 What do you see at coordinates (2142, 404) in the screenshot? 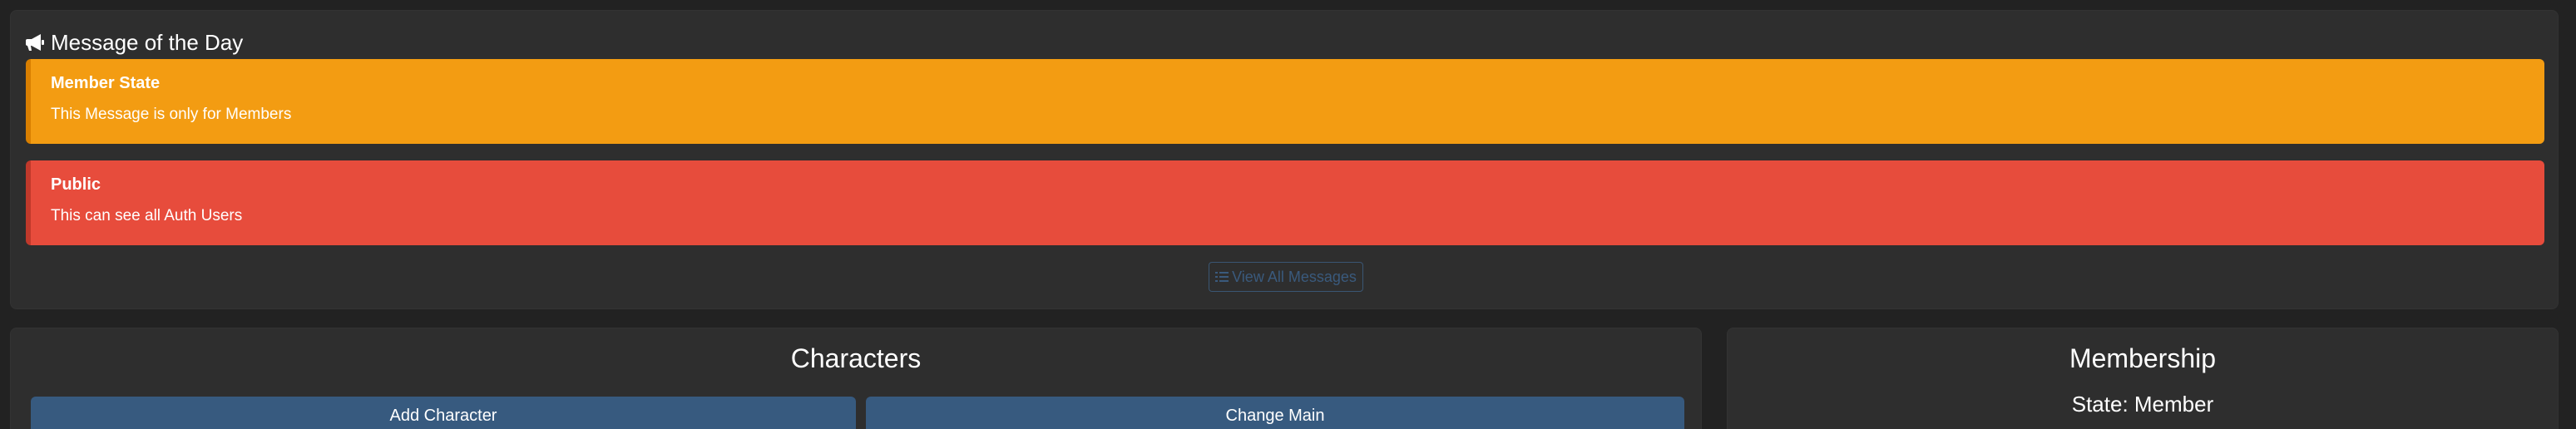
I see `membership-state: State: Member` at bounding box center [2142, 404].